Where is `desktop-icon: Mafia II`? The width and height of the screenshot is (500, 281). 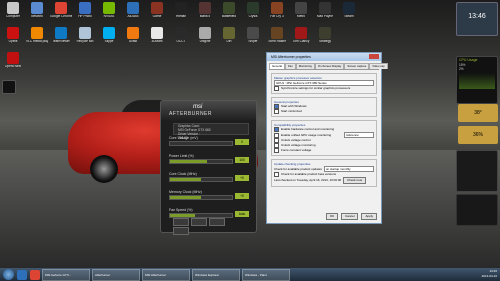 desktop-icon: Mafia II is located at coordinates (205, 10).